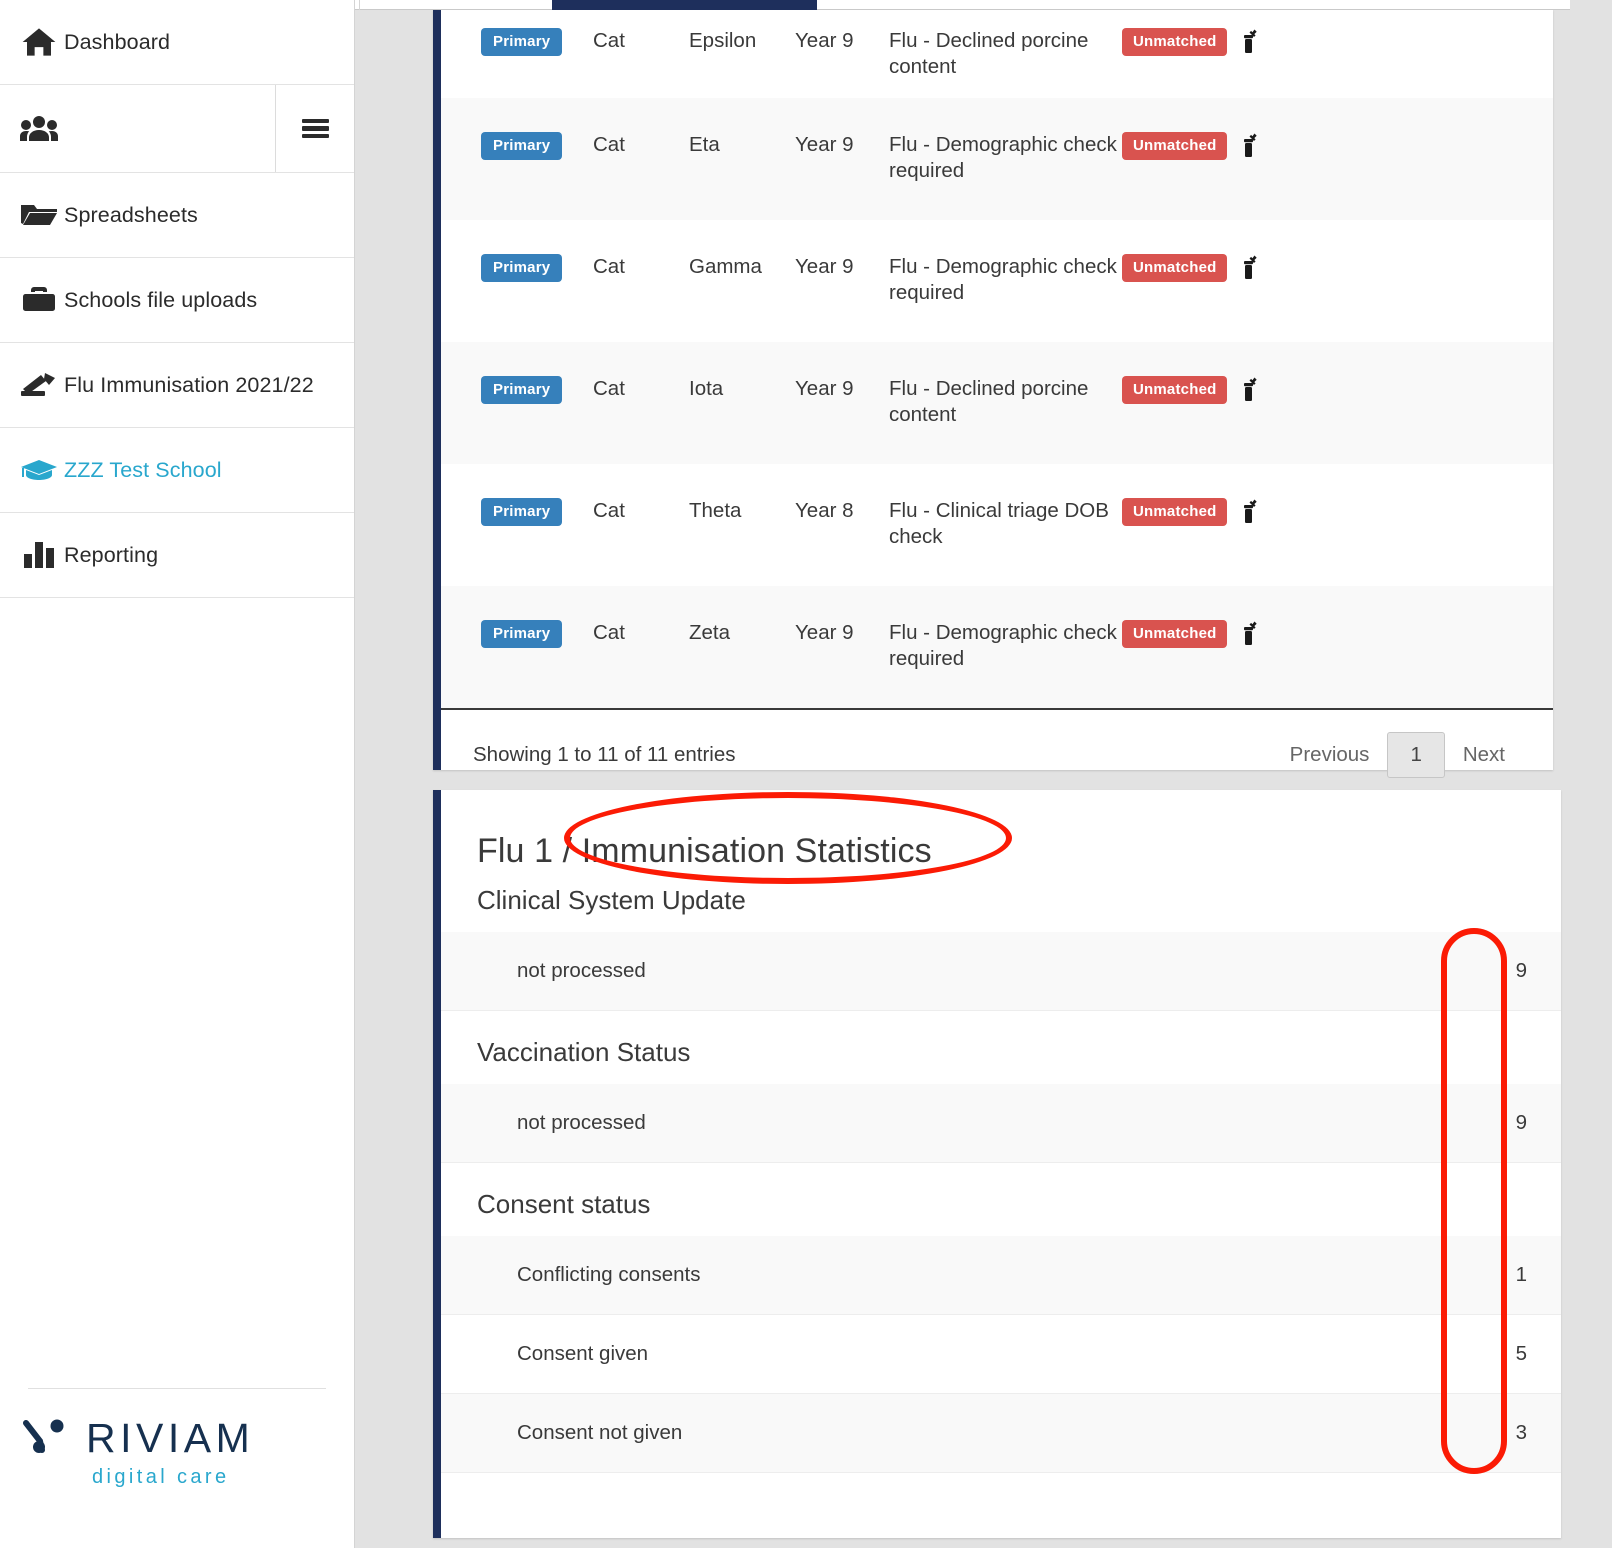 The height and width of the screenshot is (1548, 1612). I want to click on stat-value: 1, so click(1521, 1274).